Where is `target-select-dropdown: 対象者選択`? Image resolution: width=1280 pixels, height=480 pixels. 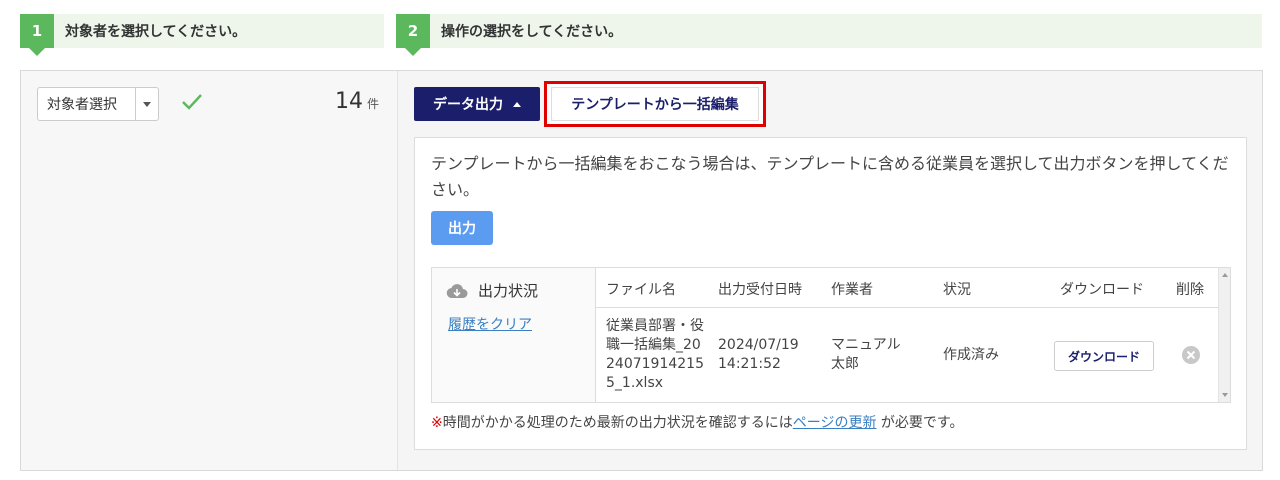
target-select-dropdown: 対象者選択 is located at coordinates (98, 104).